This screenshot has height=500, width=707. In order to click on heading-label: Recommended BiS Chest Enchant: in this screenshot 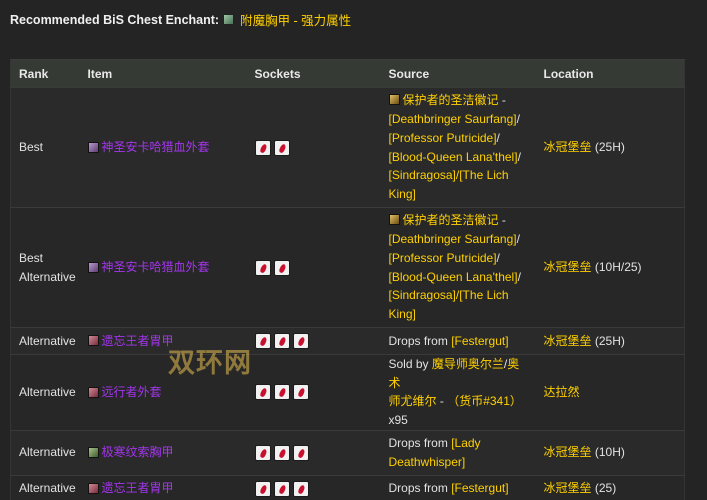, I will do `click(115, 19)`.